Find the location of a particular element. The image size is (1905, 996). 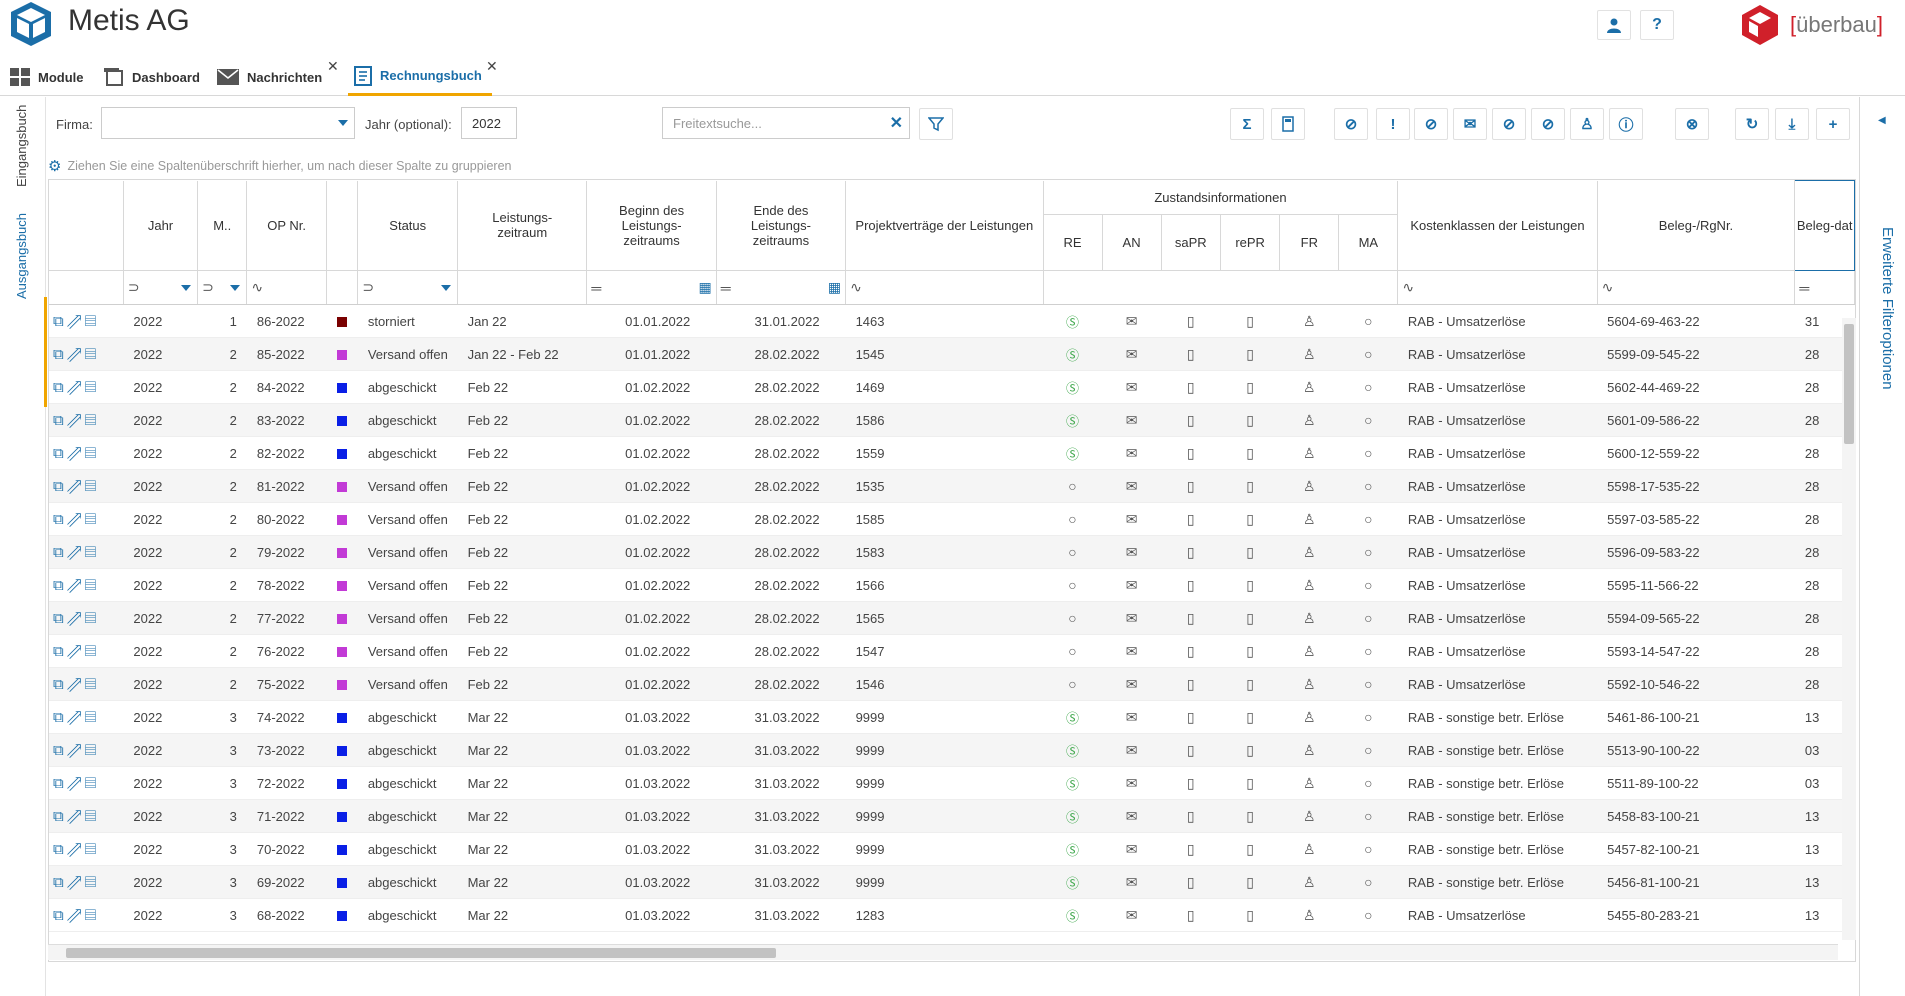

tab-module: Module is located at coordinates (47, 77).